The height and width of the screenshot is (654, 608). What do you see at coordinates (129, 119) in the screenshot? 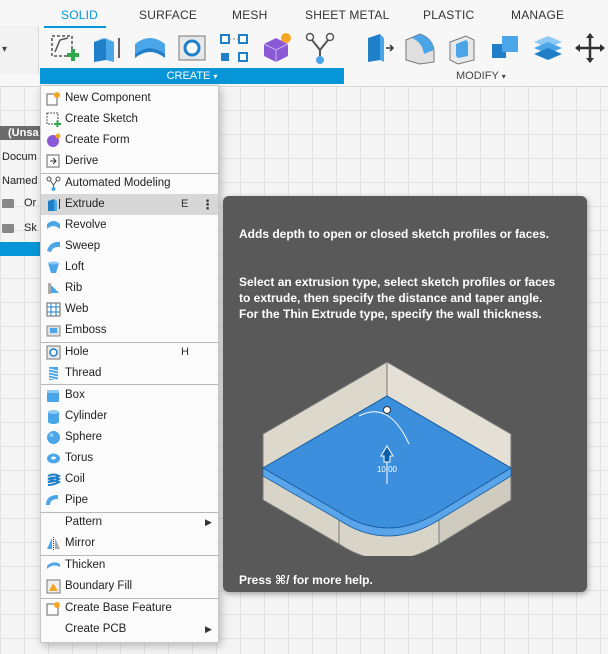
I see `menu-item-create-sketch: Create Sketch` at bounding box center [129, 119].